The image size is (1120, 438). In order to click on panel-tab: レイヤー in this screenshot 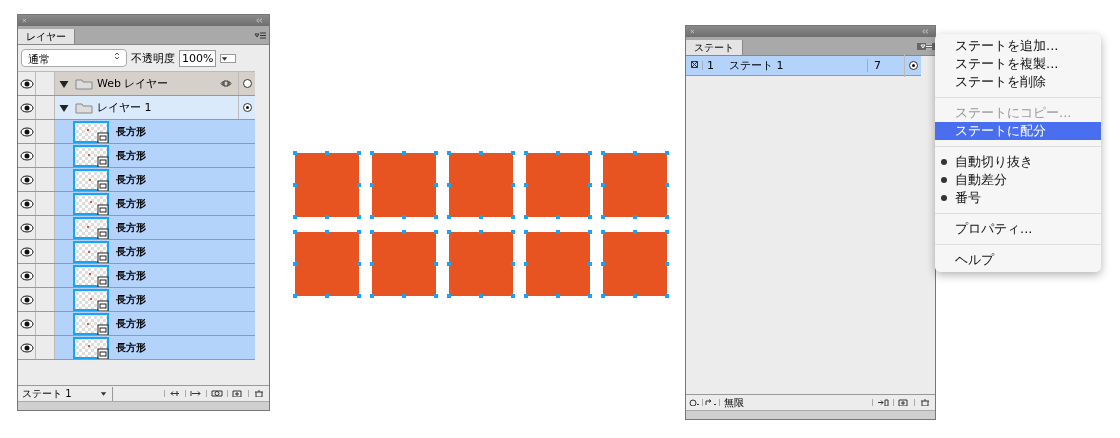, I will do `click(46, 36)`.